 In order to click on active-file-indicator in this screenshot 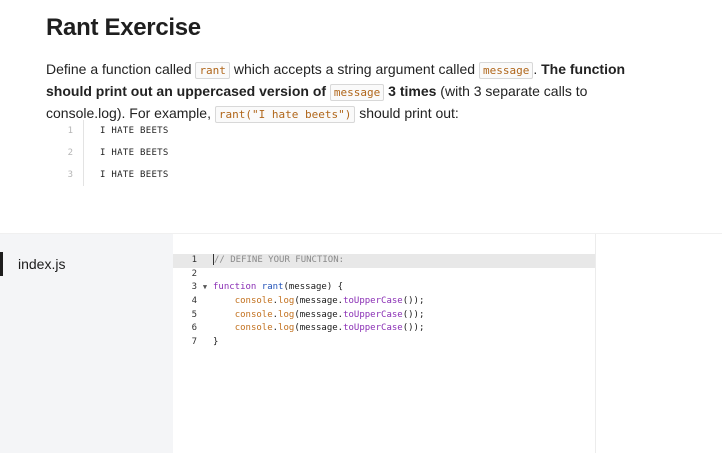, I will do `click(1, 264)`.